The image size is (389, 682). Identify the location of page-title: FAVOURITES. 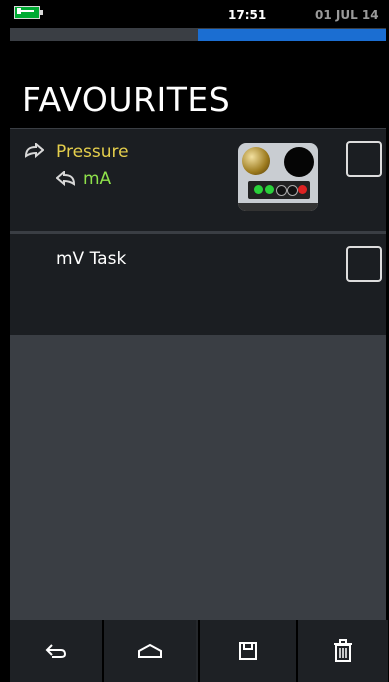
(126, 99).